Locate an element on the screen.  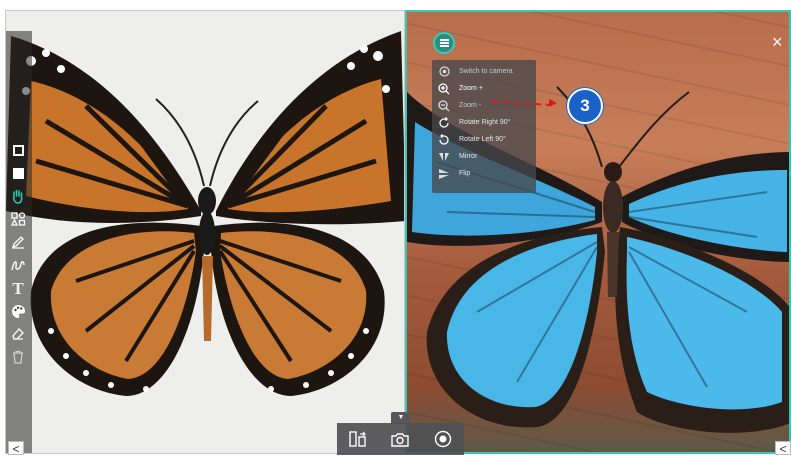
annotation-toolbar: T is located at coordinates (18, 253).